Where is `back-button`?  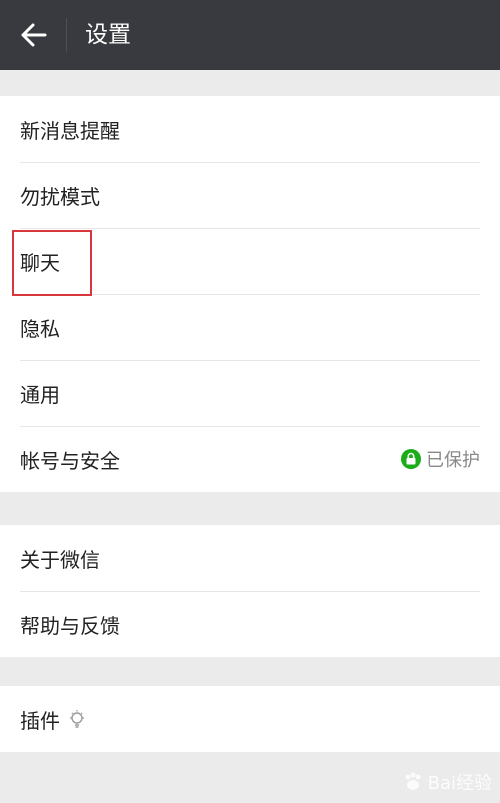 back-button is located at coordinates (34, 35).